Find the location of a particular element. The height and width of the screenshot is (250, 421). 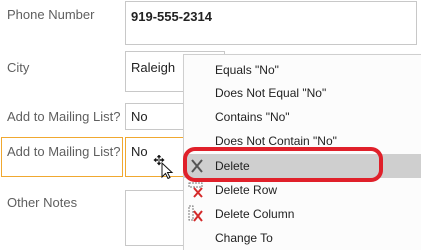

menu-item-label: Does Not Equal "No" is located at coordinates (271, 93).